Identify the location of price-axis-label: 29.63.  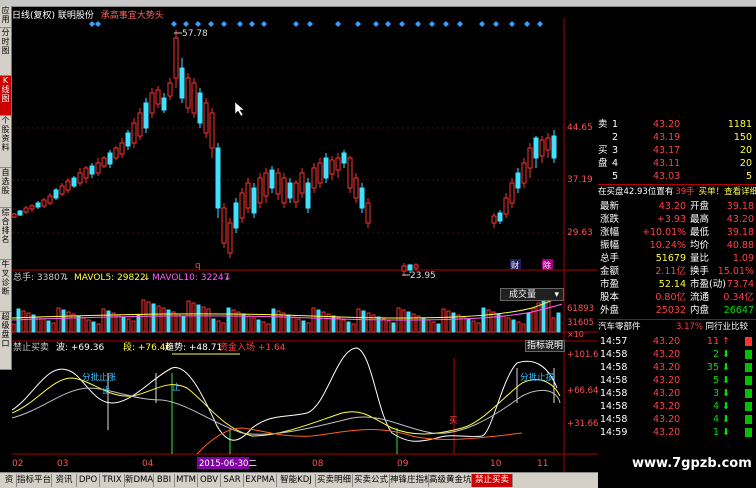
(580, 233).